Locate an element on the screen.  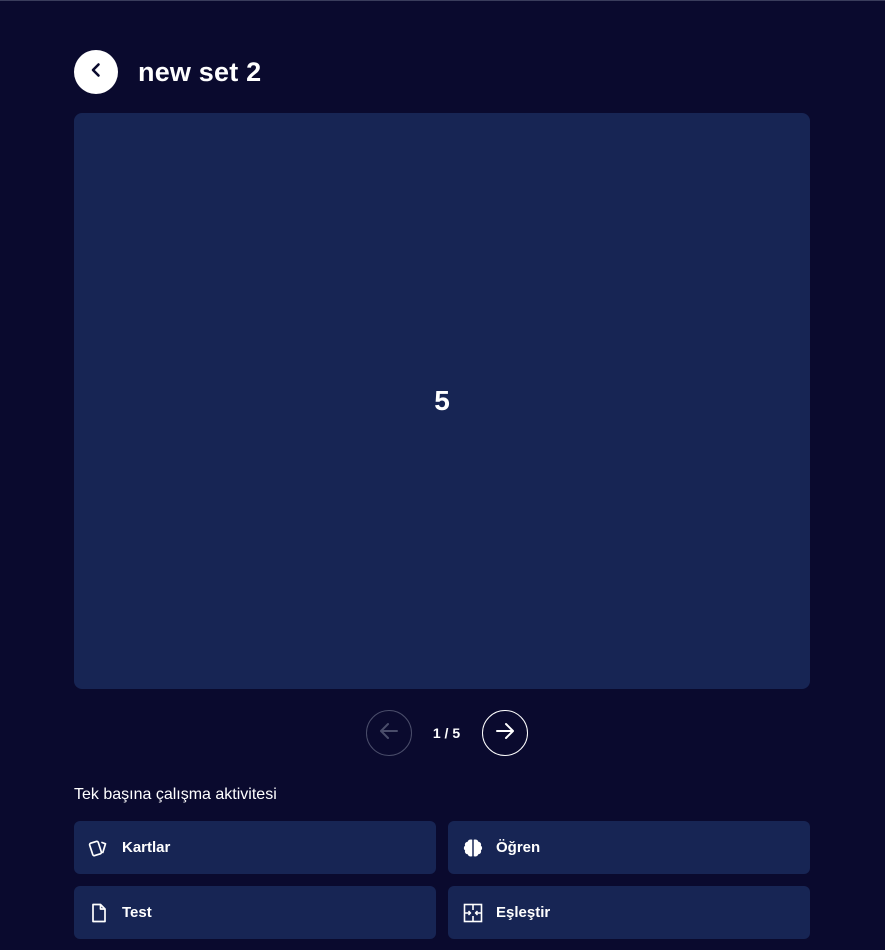
page-title: new set 2 is located at coordinates (200, 71).